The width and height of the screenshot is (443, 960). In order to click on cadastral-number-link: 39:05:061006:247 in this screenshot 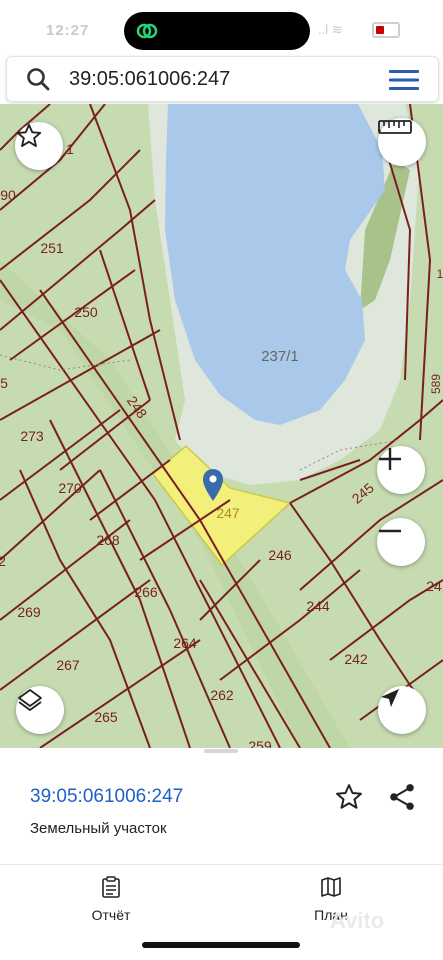, I will do `click(106, 797)`.